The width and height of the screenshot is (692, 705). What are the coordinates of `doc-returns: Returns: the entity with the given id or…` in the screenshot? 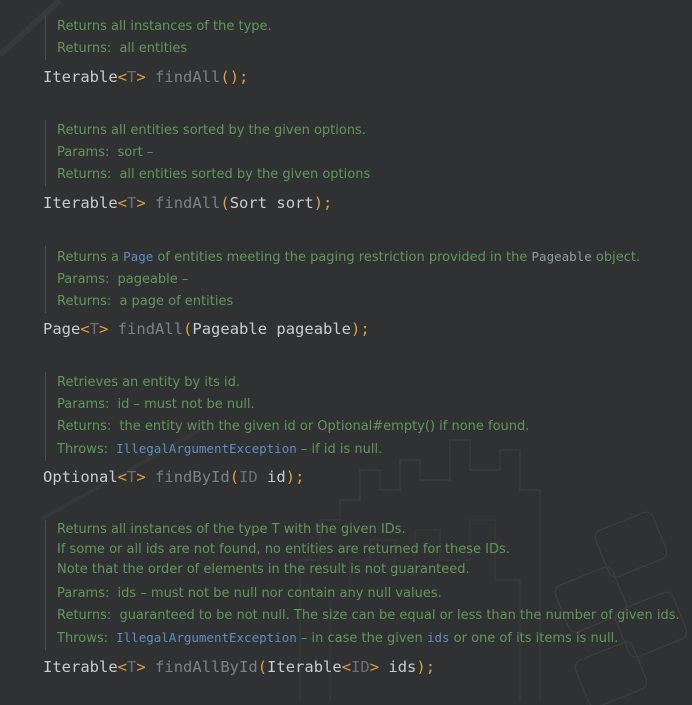 It's located at (293, 427).